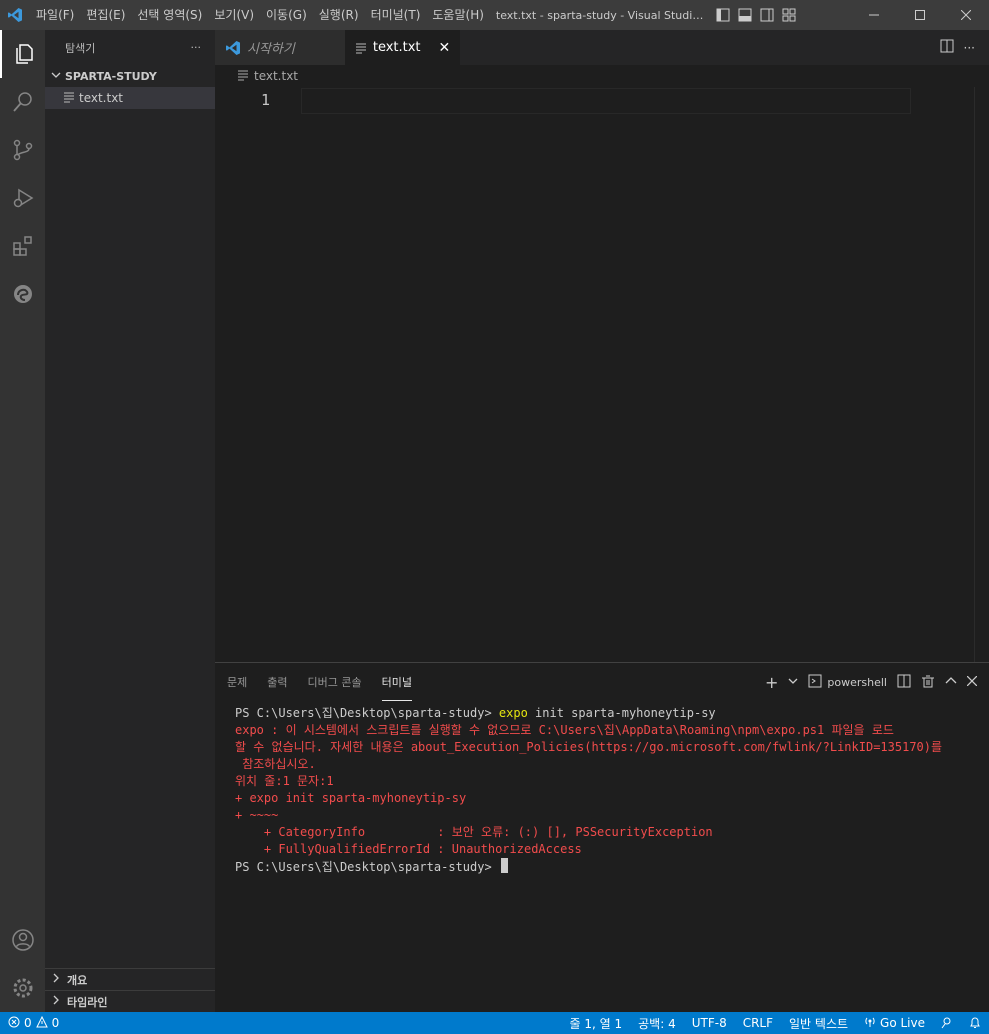 The height and width of the screenshot is (1034, 989). What do you see at coordinates (458, 15) in the screenshot?
I see `menu-help: 도움말(H)` at bounding box center [458, 15].